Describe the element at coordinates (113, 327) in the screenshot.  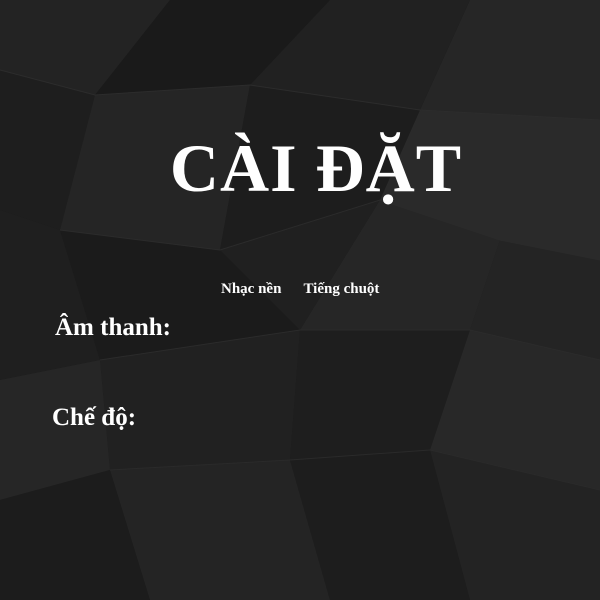
I see `sound-label: Âm thanh:` at that location.